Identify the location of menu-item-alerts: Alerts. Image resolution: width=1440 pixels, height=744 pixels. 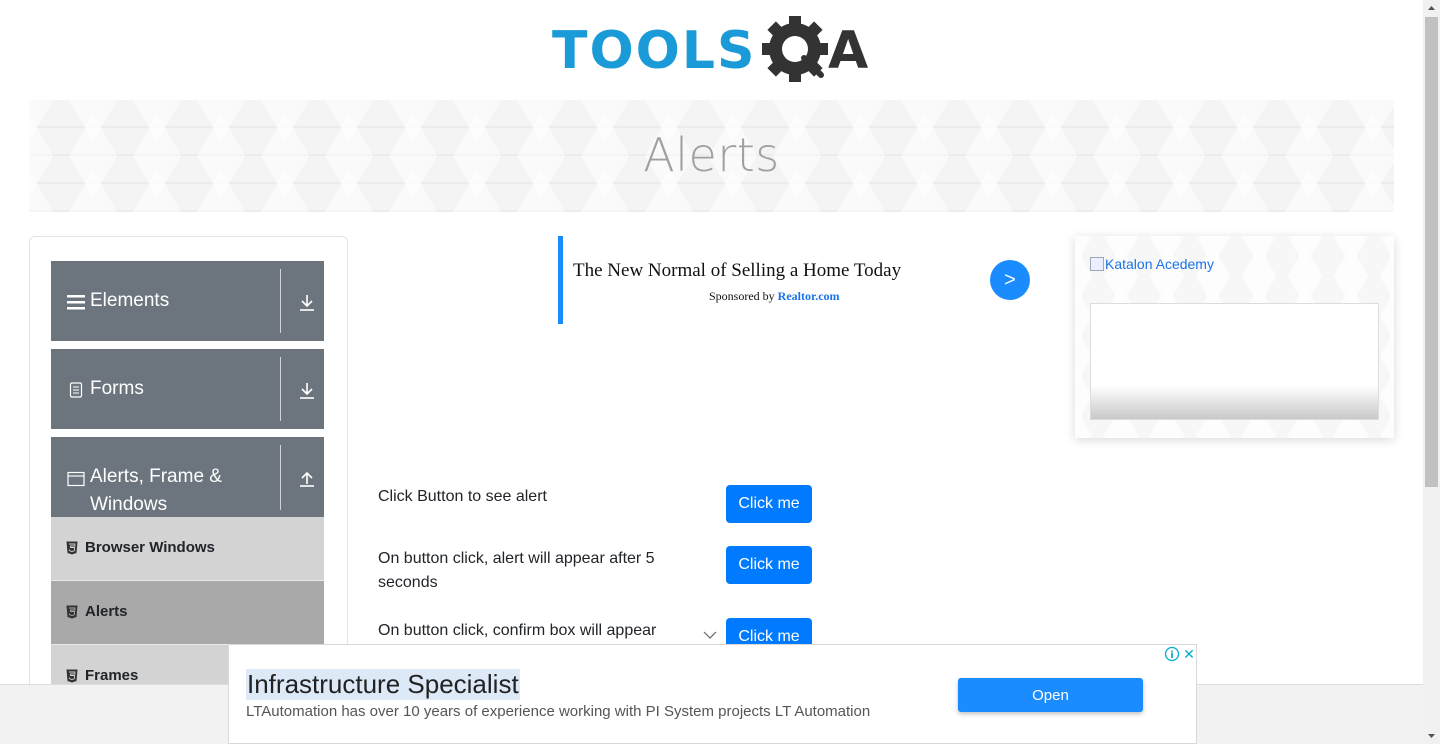
(187, 613).